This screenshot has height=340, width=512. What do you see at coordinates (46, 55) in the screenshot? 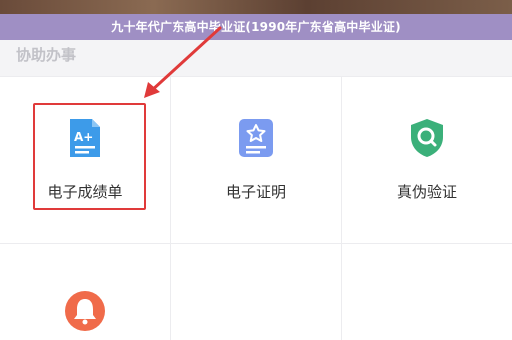
I see `section-title: 协助办事` at bounding box center [46, 55].